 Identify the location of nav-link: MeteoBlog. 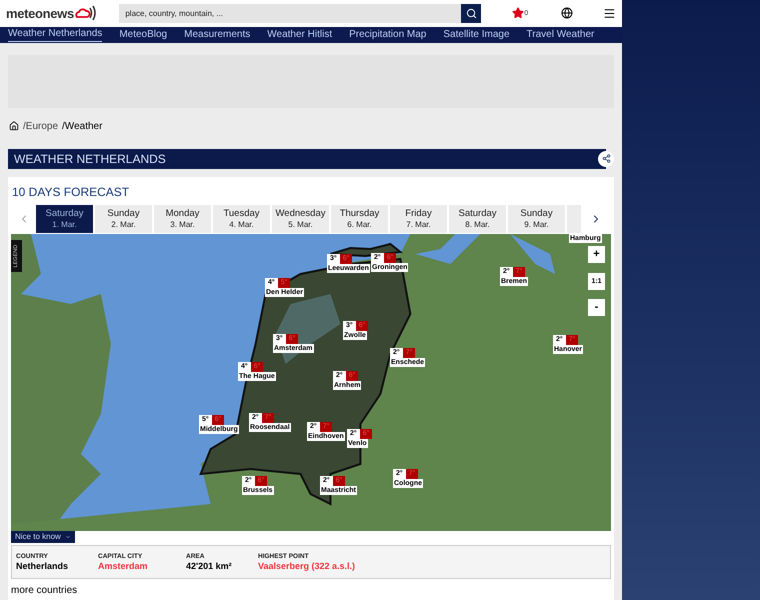
(143, 35).